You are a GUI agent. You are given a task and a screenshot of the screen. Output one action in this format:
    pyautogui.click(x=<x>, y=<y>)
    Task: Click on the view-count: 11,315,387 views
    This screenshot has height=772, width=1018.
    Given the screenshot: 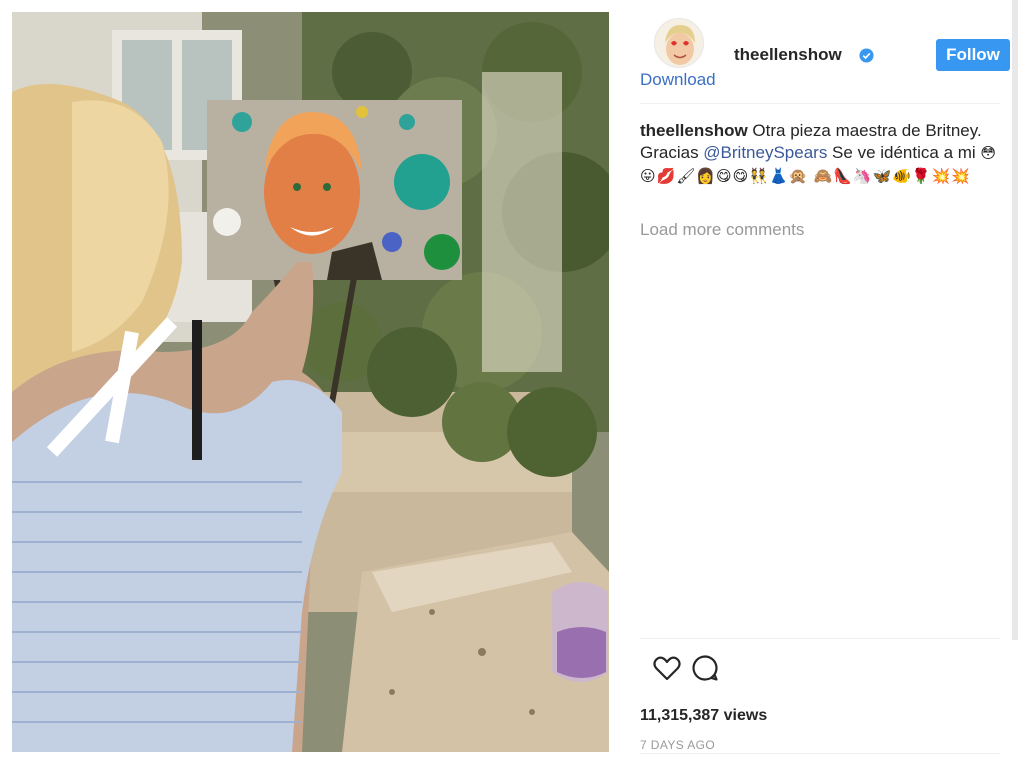 What is the action you would take?
    pyautogui.click(x=703, y=716)
    